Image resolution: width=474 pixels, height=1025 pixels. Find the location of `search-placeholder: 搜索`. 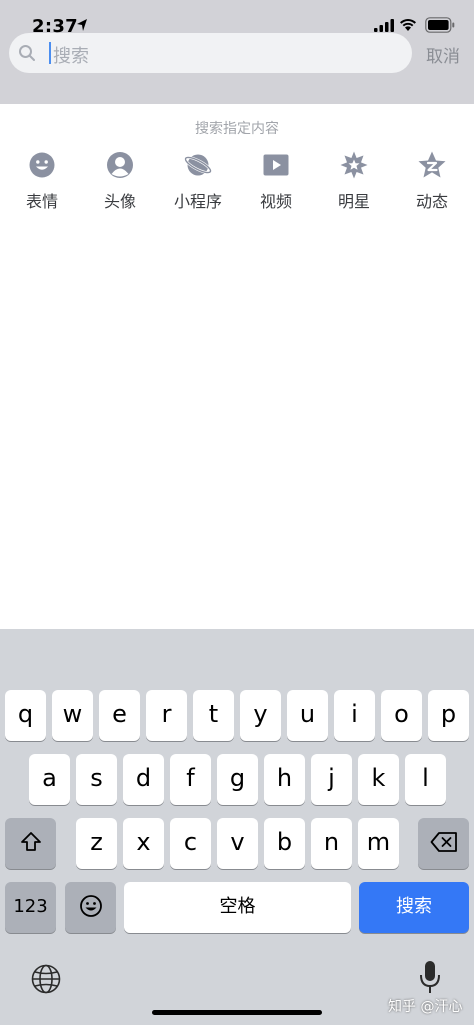

search-placeholder: 搜索 is located at coordinates (71, 56).